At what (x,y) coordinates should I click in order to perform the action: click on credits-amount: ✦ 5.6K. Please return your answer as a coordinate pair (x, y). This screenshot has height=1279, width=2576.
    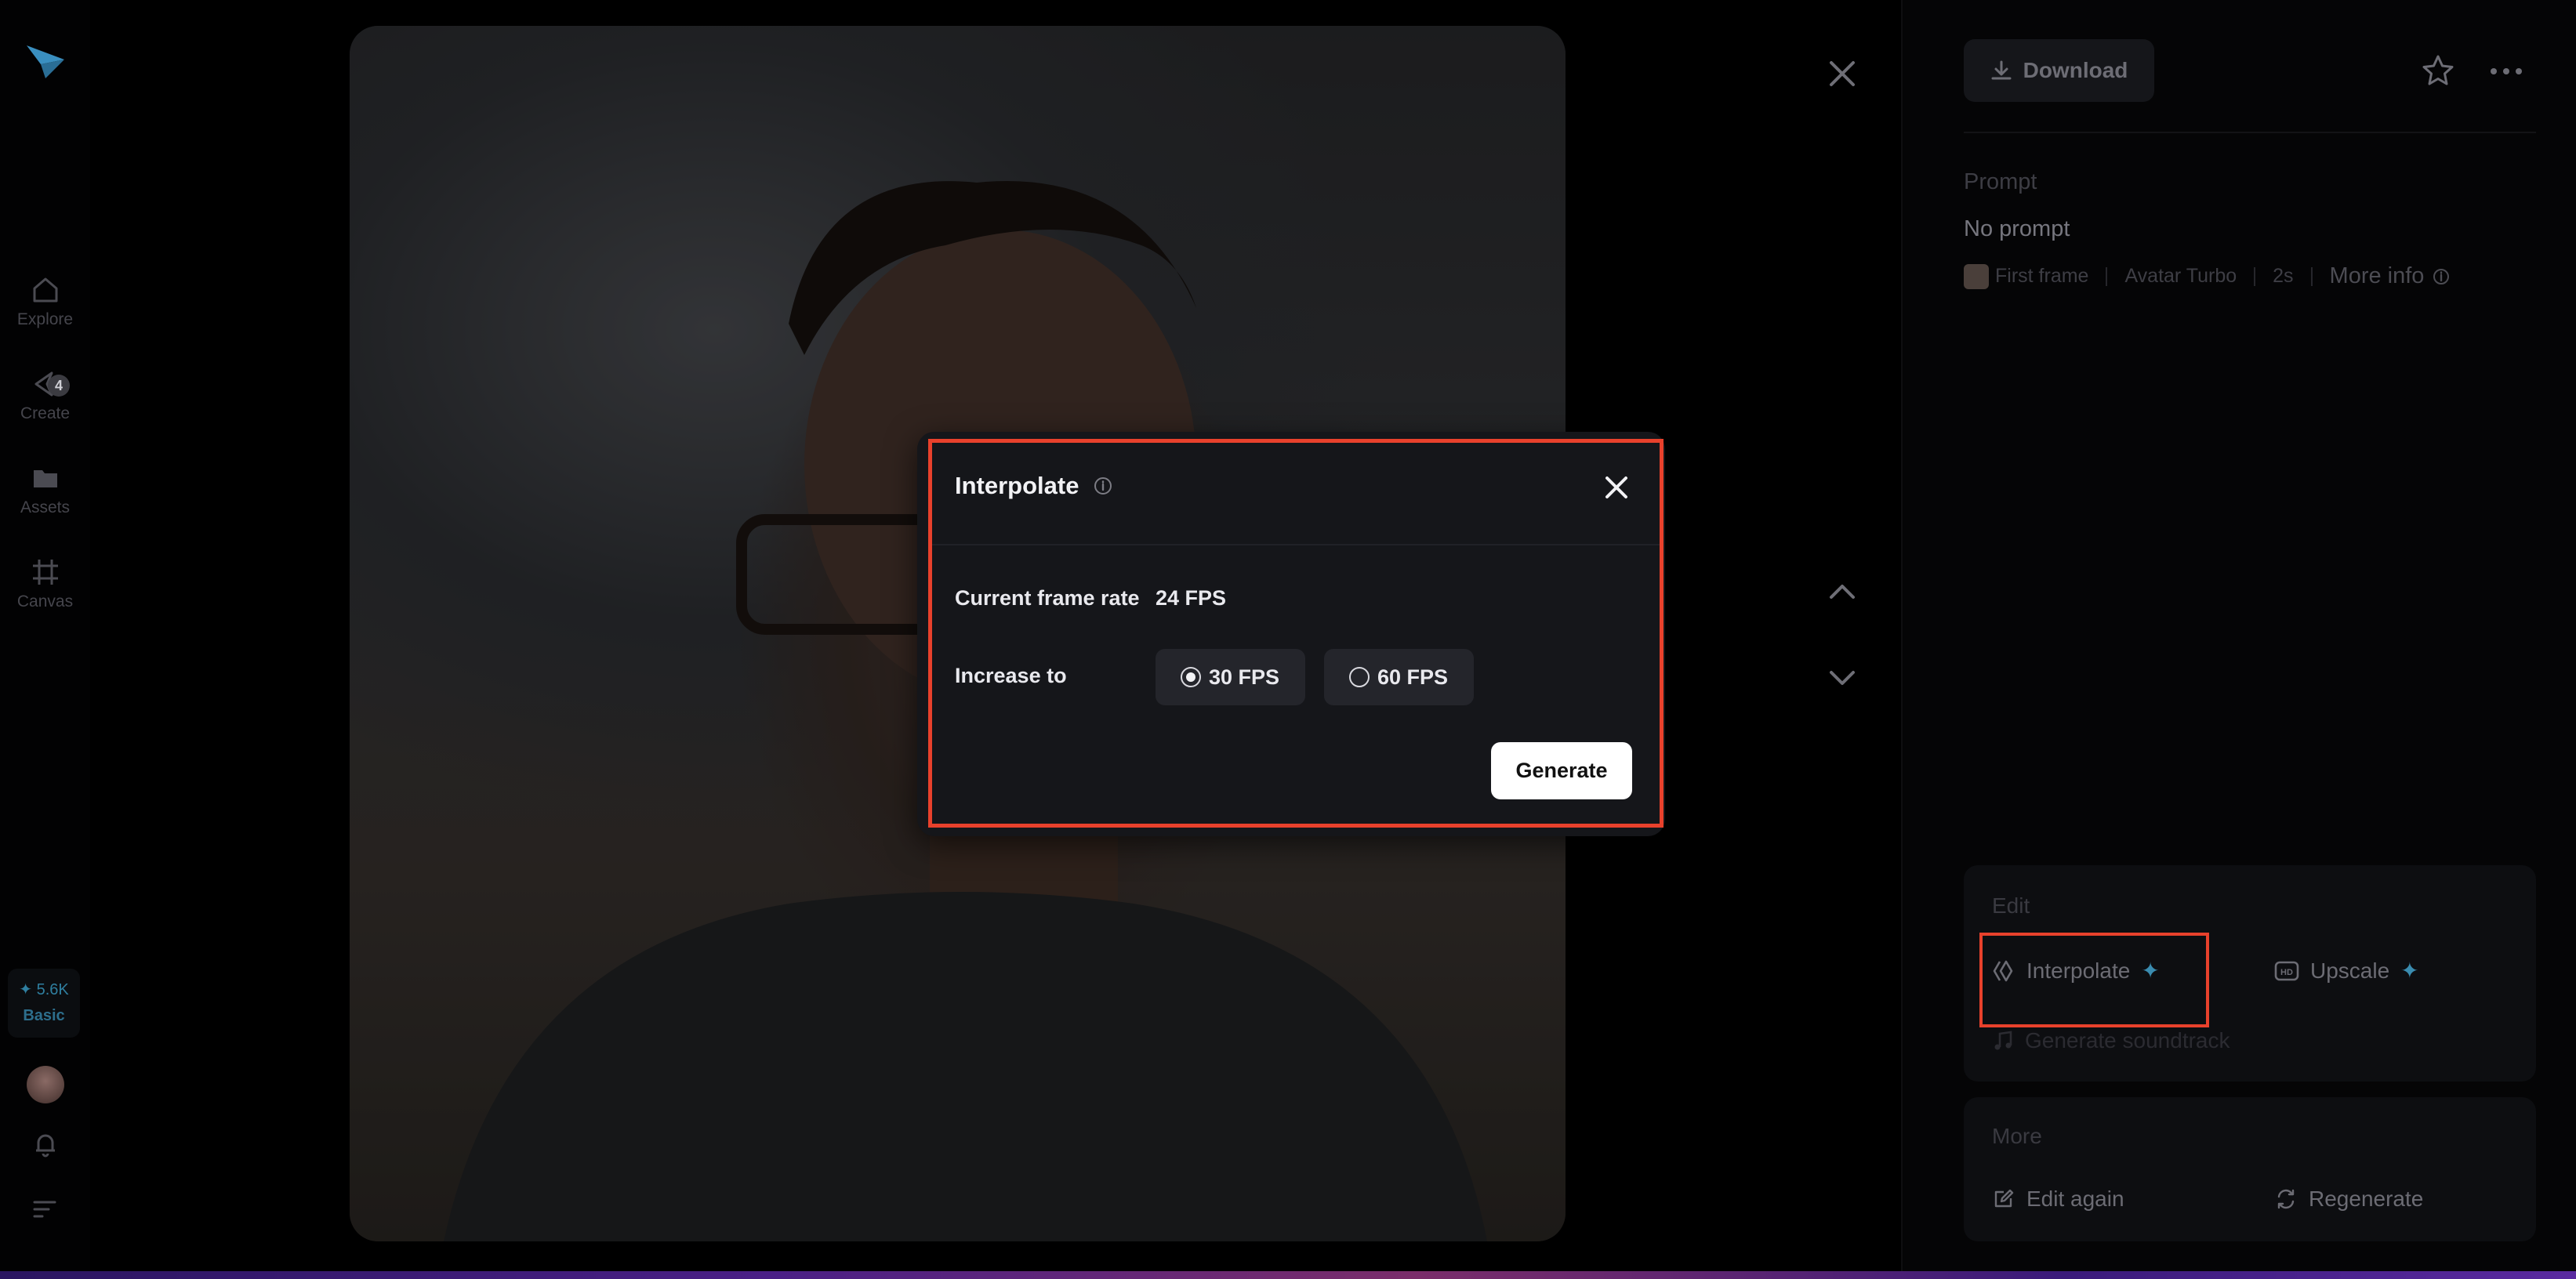
    Looking at the image, I should click on (44, 989).